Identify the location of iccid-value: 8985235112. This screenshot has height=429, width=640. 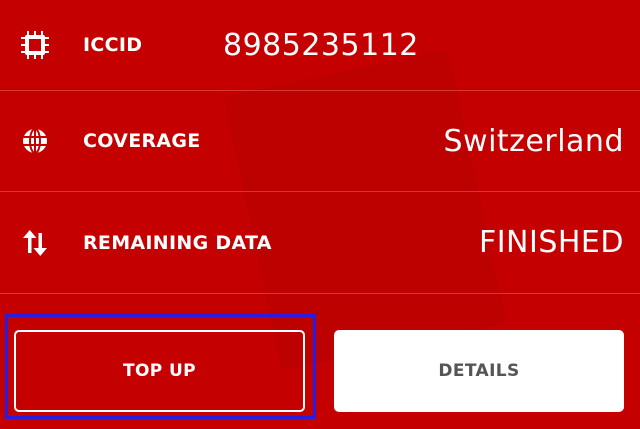
(321, 45).